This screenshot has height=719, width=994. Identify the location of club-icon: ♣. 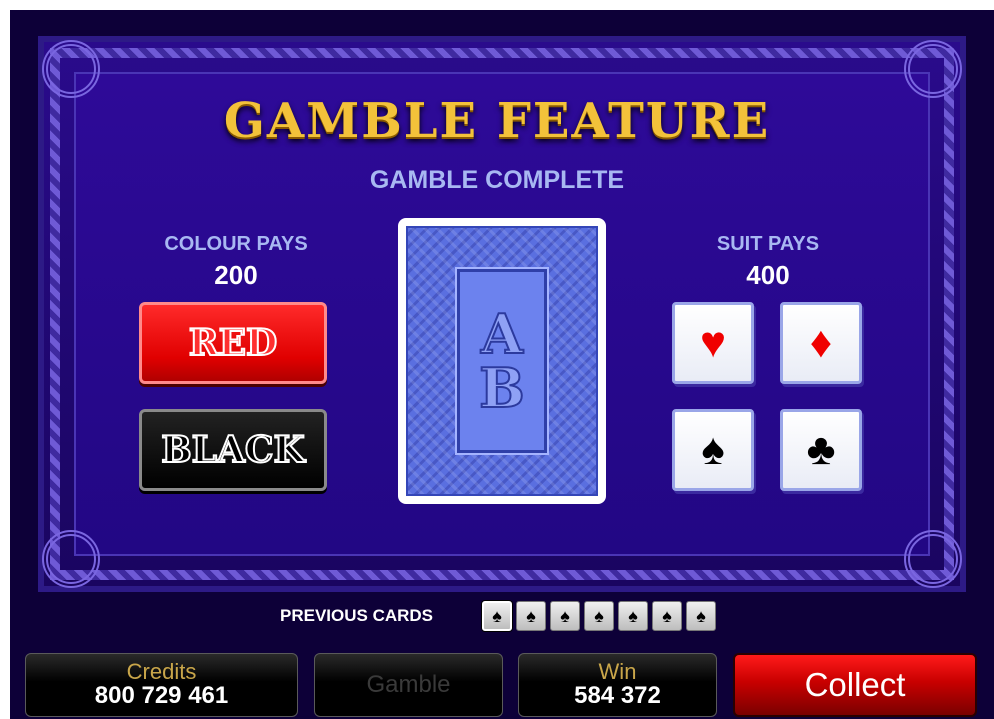
(821, 449).